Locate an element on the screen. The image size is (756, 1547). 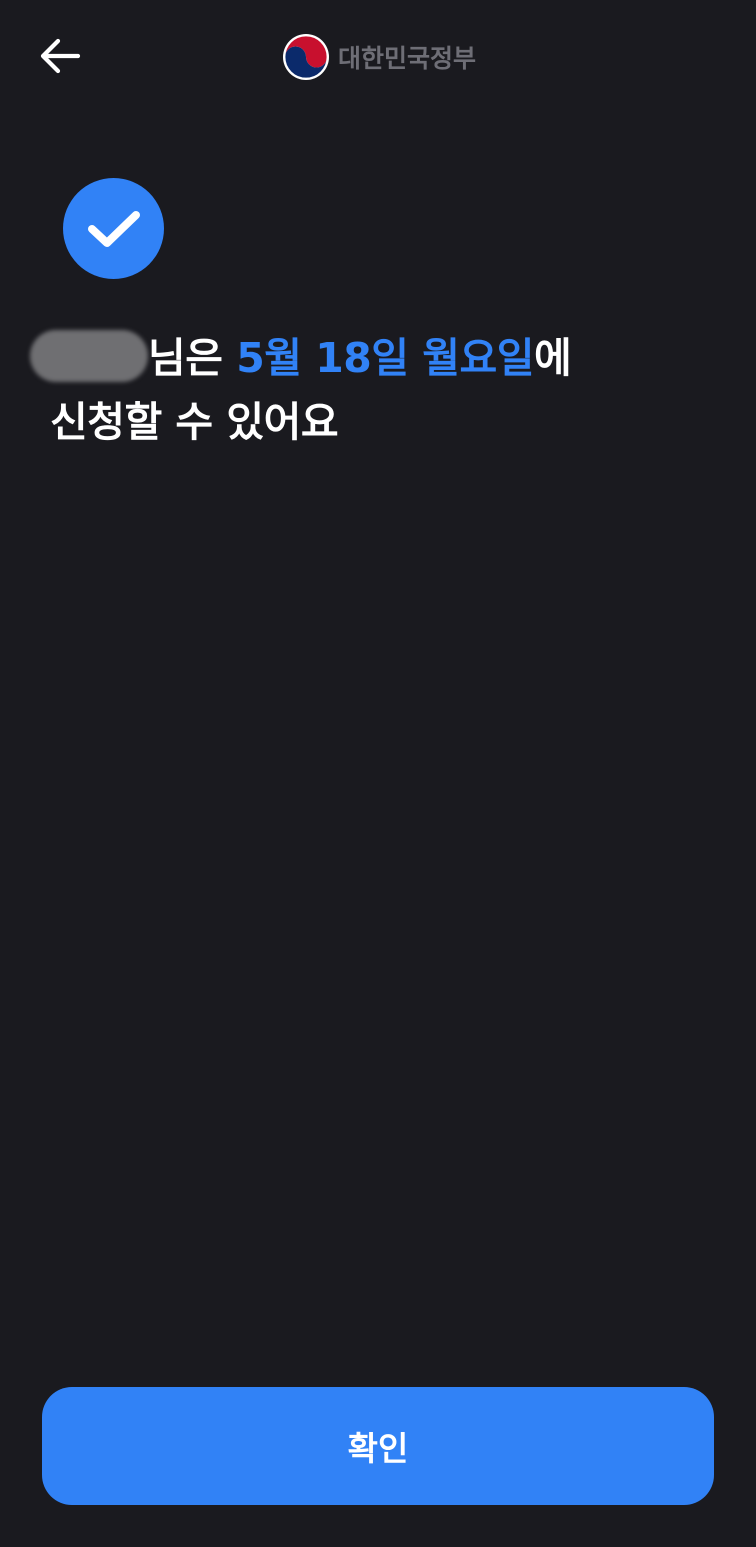
brand-name: 대한민국정부 is located at coordinates (407, 58).